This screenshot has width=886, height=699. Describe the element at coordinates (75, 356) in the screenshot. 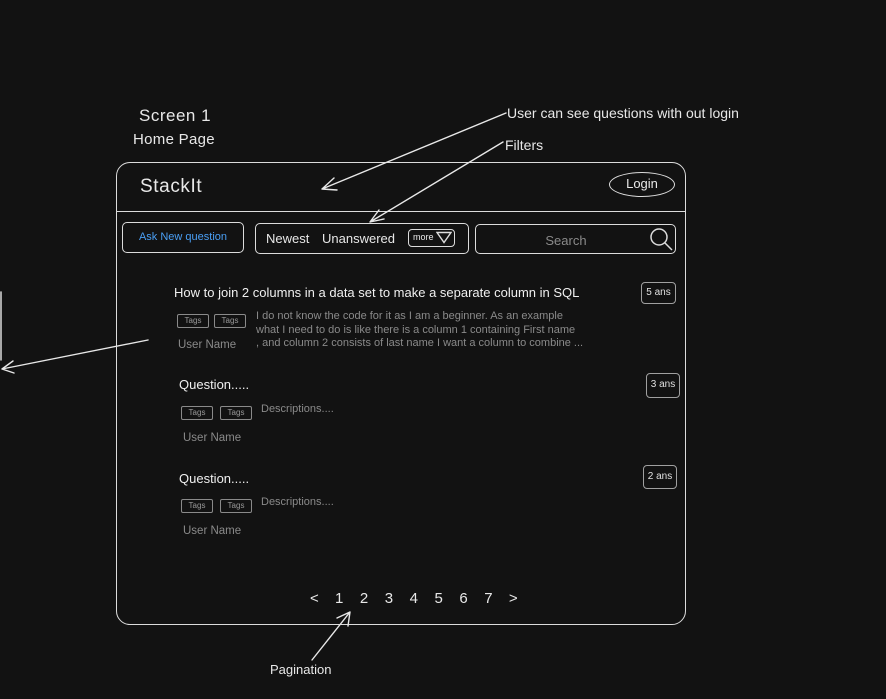

I see `arrow-question-list` at that location.